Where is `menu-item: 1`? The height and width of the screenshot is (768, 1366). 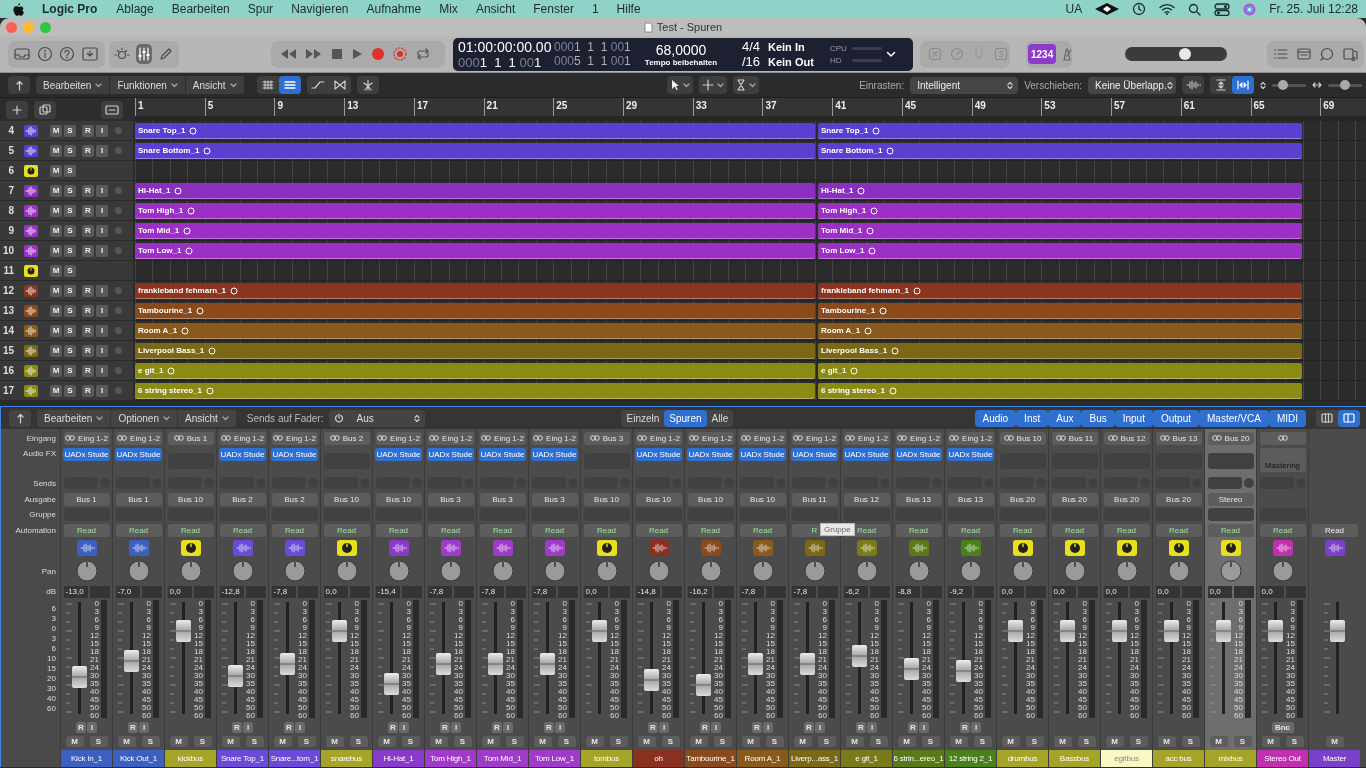
menu-item: 1 is located at coordinates (595, 9).